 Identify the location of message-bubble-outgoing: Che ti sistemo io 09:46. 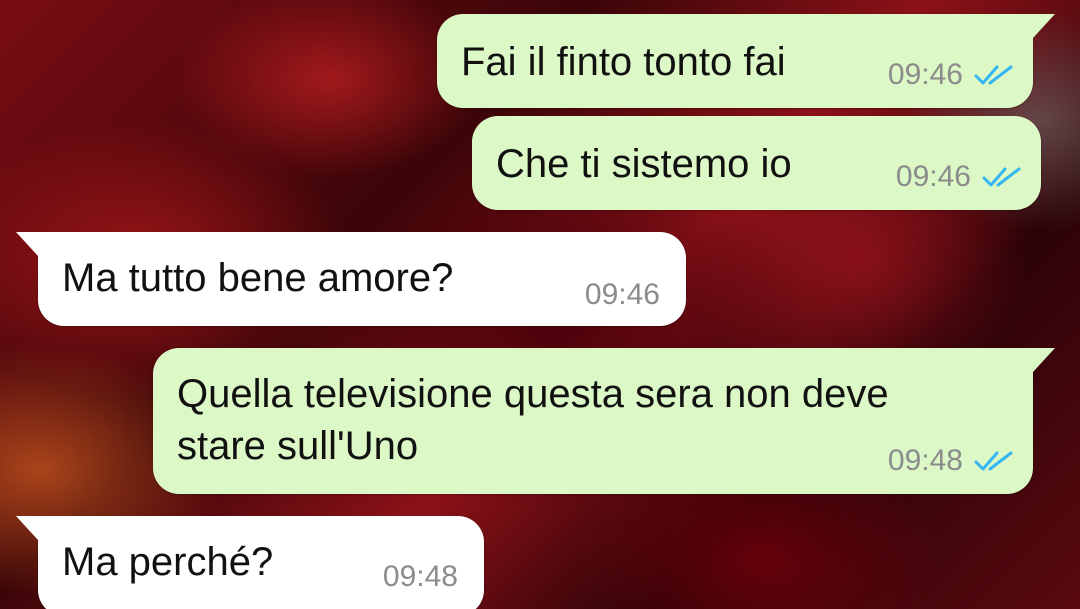
(756, 163).